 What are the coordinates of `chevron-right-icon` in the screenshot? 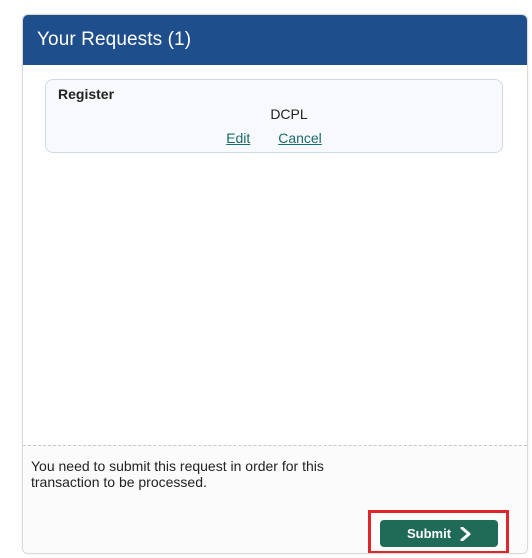 It's located at (465, 533).